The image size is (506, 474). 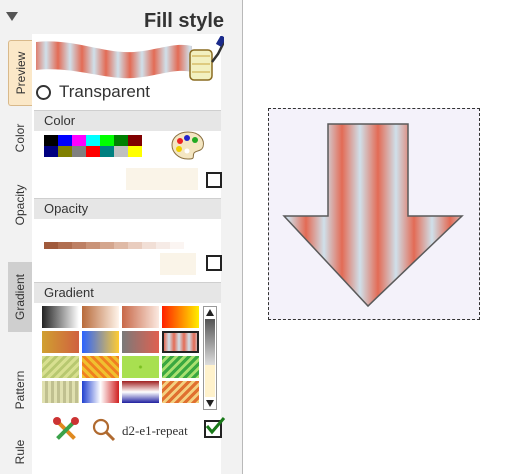 What do you see at coordinates (105, 91) in the screenshot?
I see `transparent-label: Transparent` at bounding box center [105, 91].